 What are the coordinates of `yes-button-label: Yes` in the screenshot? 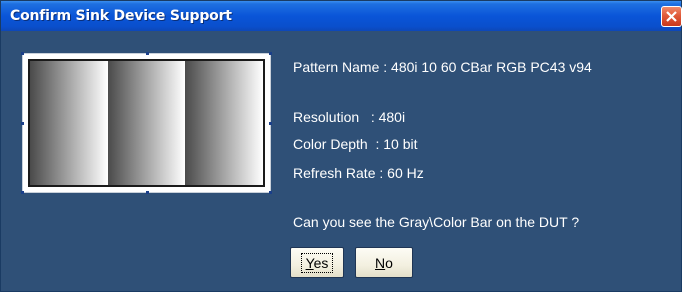 It's located at (317, 262).